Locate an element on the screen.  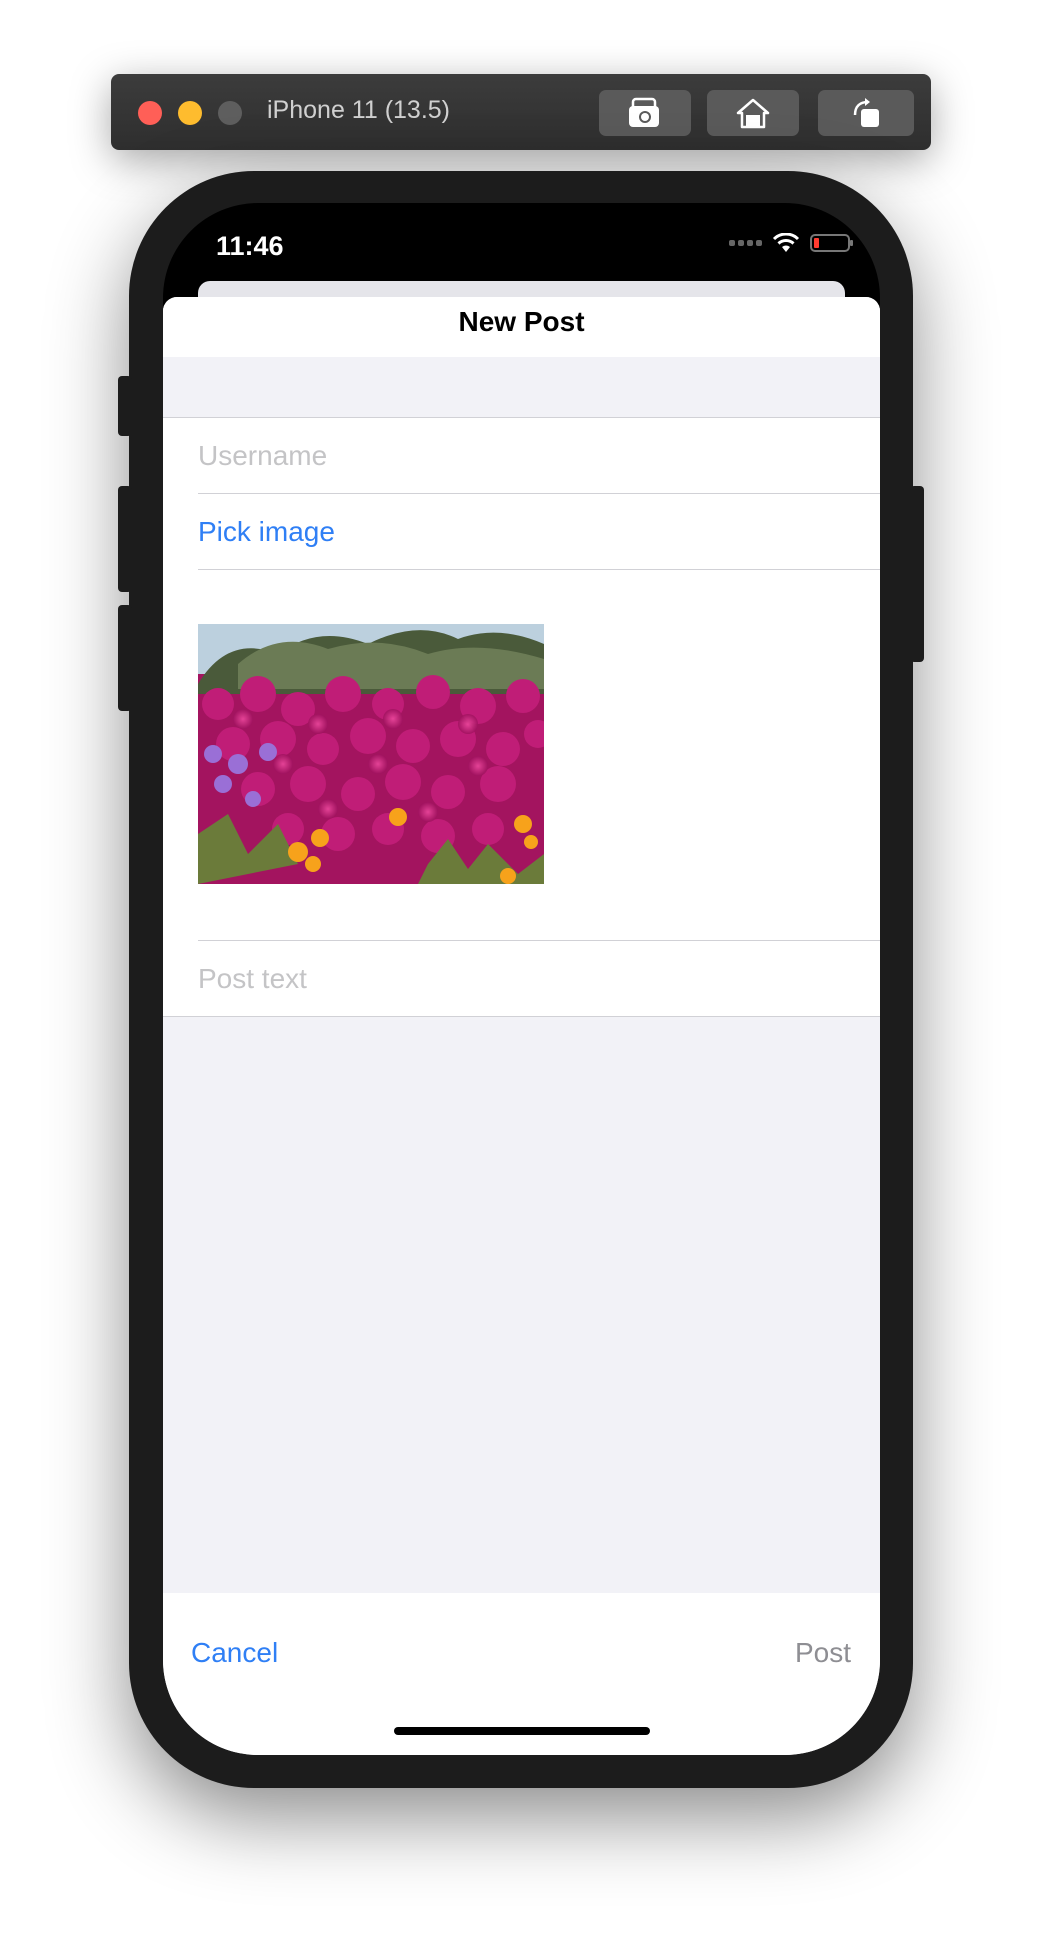
post-text-field: Post text is located at coordinates (521, 978).